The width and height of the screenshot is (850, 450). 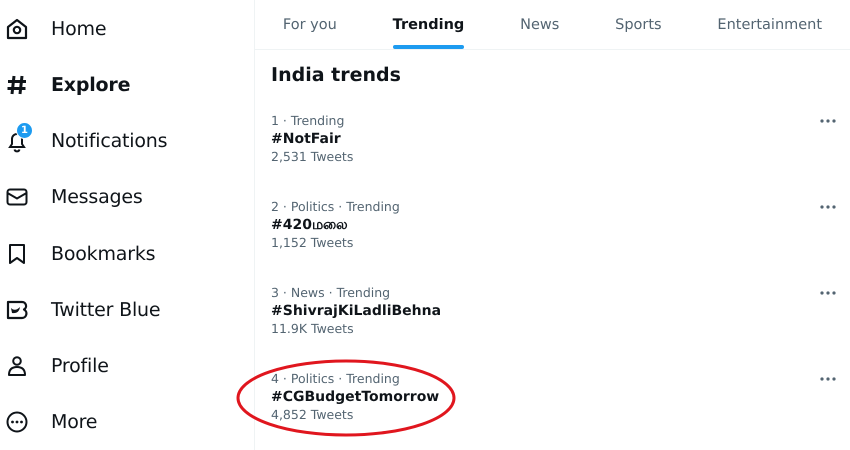 What do you see at coordinates (90, 85) in the screenshot?
I see `nav-link: Explore` at bounding box center [90, 85].